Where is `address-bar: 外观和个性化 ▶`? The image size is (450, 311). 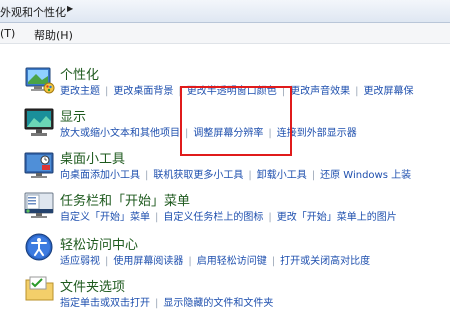
address-bar: 外观和个性化 ▶ is located at coordinates (225, 11).